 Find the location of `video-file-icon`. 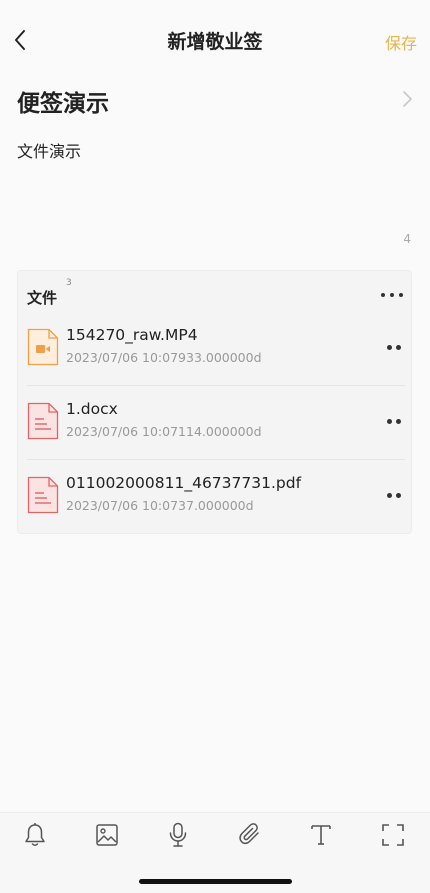

video-file-icon is located at coordinates (43, 347).